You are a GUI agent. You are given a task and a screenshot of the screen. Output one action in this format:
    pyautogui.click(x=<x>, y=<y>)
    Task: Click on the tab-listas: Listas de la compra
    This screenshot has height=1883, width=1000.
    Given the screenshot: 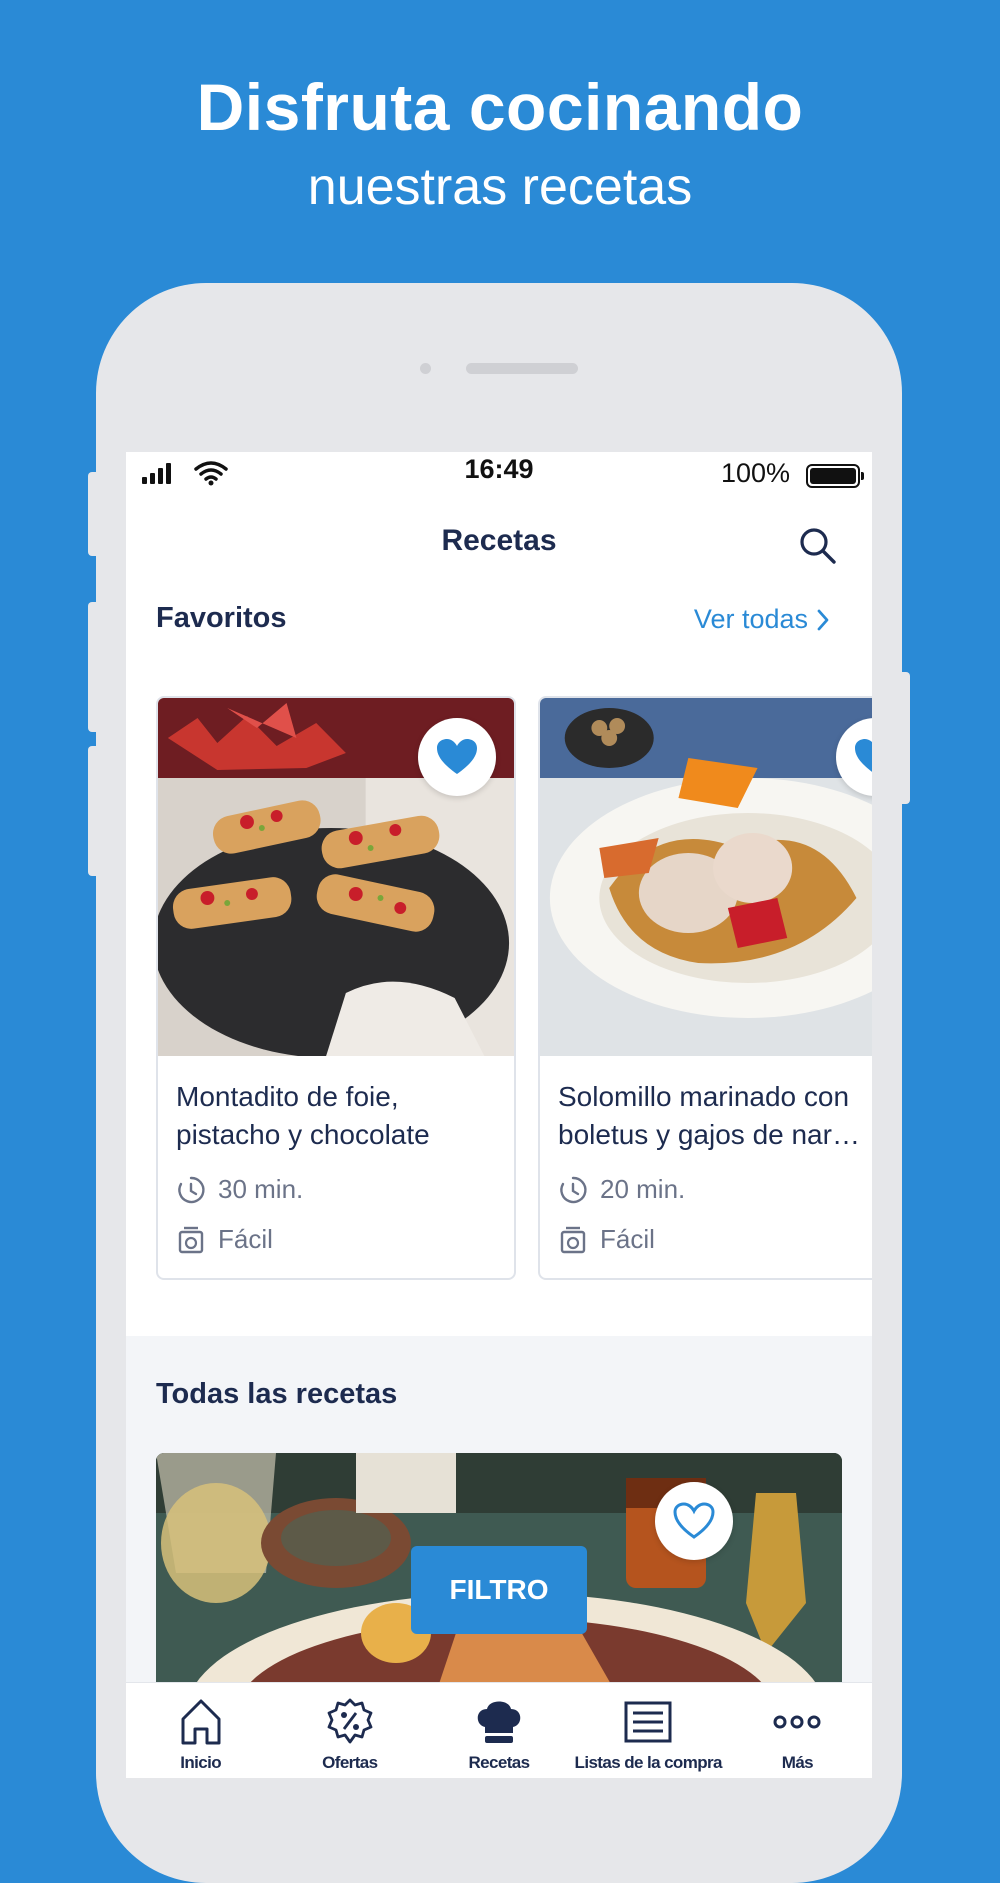 What is the action you would take?
    pyautogui.click(x=648, y=1730)
    